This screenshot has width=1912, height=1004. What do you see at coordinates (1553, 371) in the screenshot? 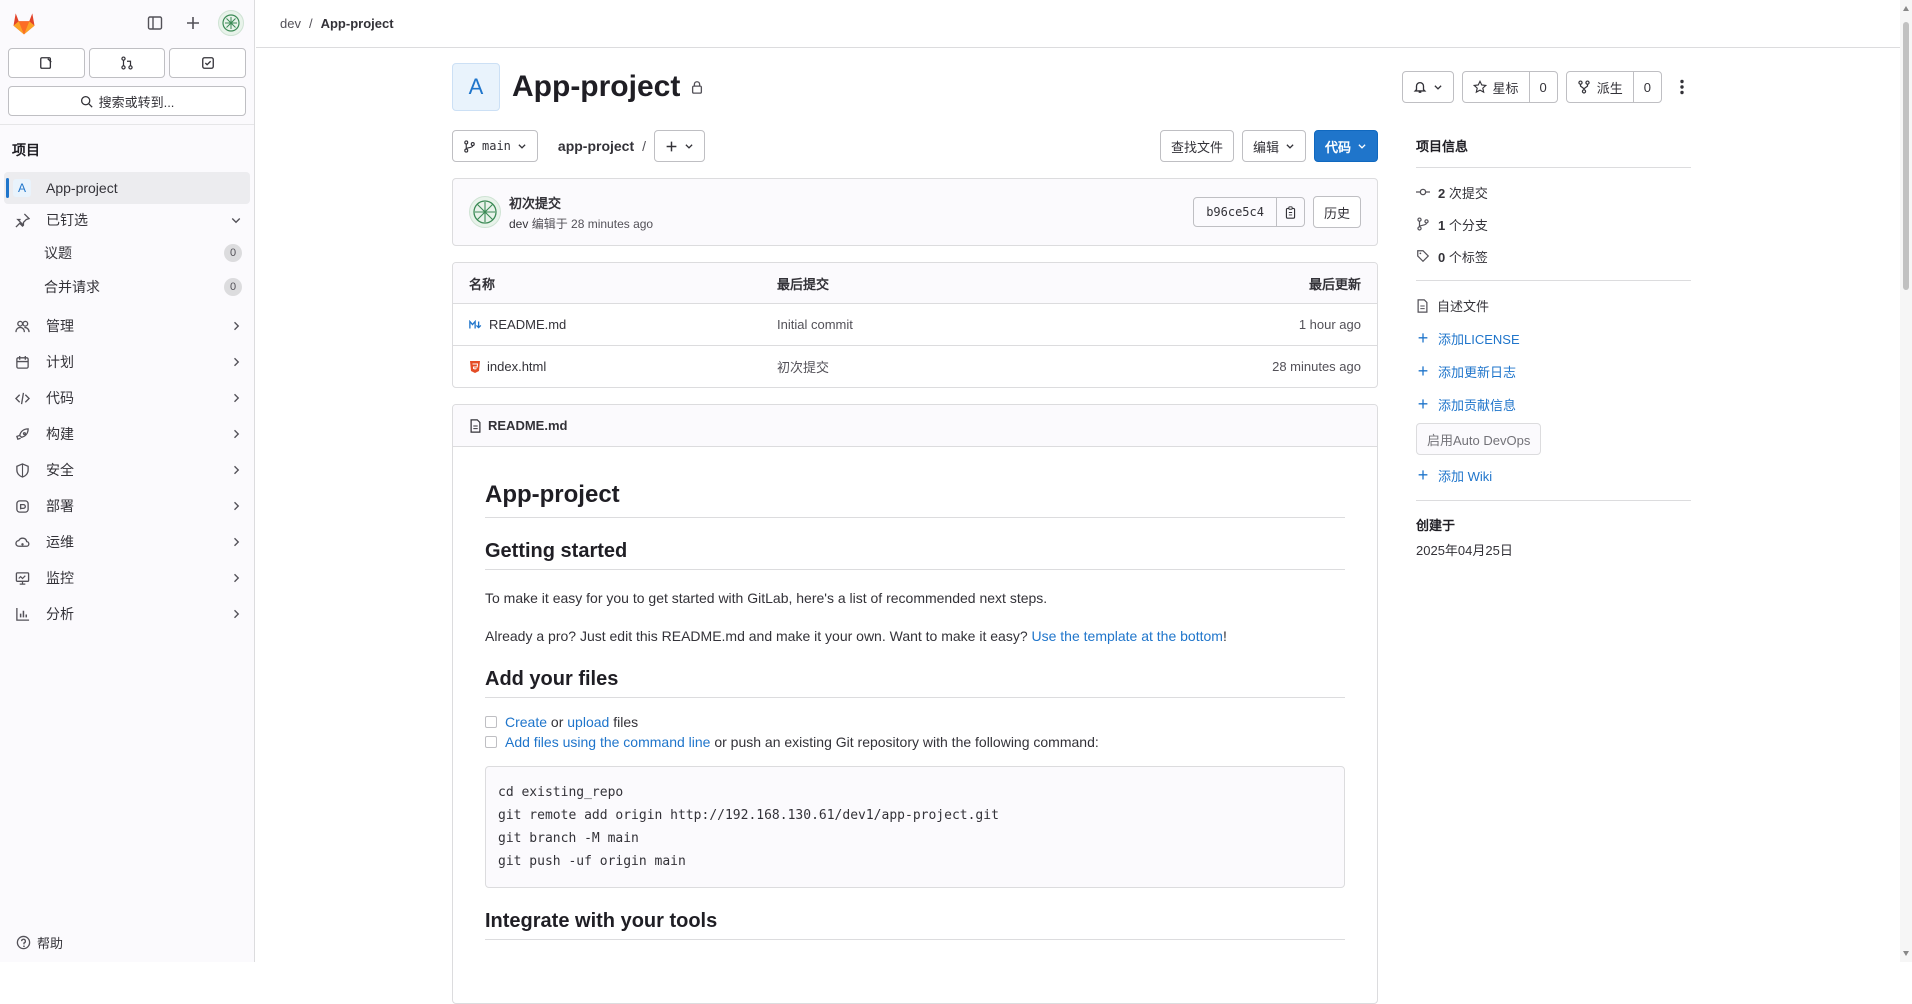
I see `add-changelog-link: + 添加更新日志` at bounding box center [1553, 371].